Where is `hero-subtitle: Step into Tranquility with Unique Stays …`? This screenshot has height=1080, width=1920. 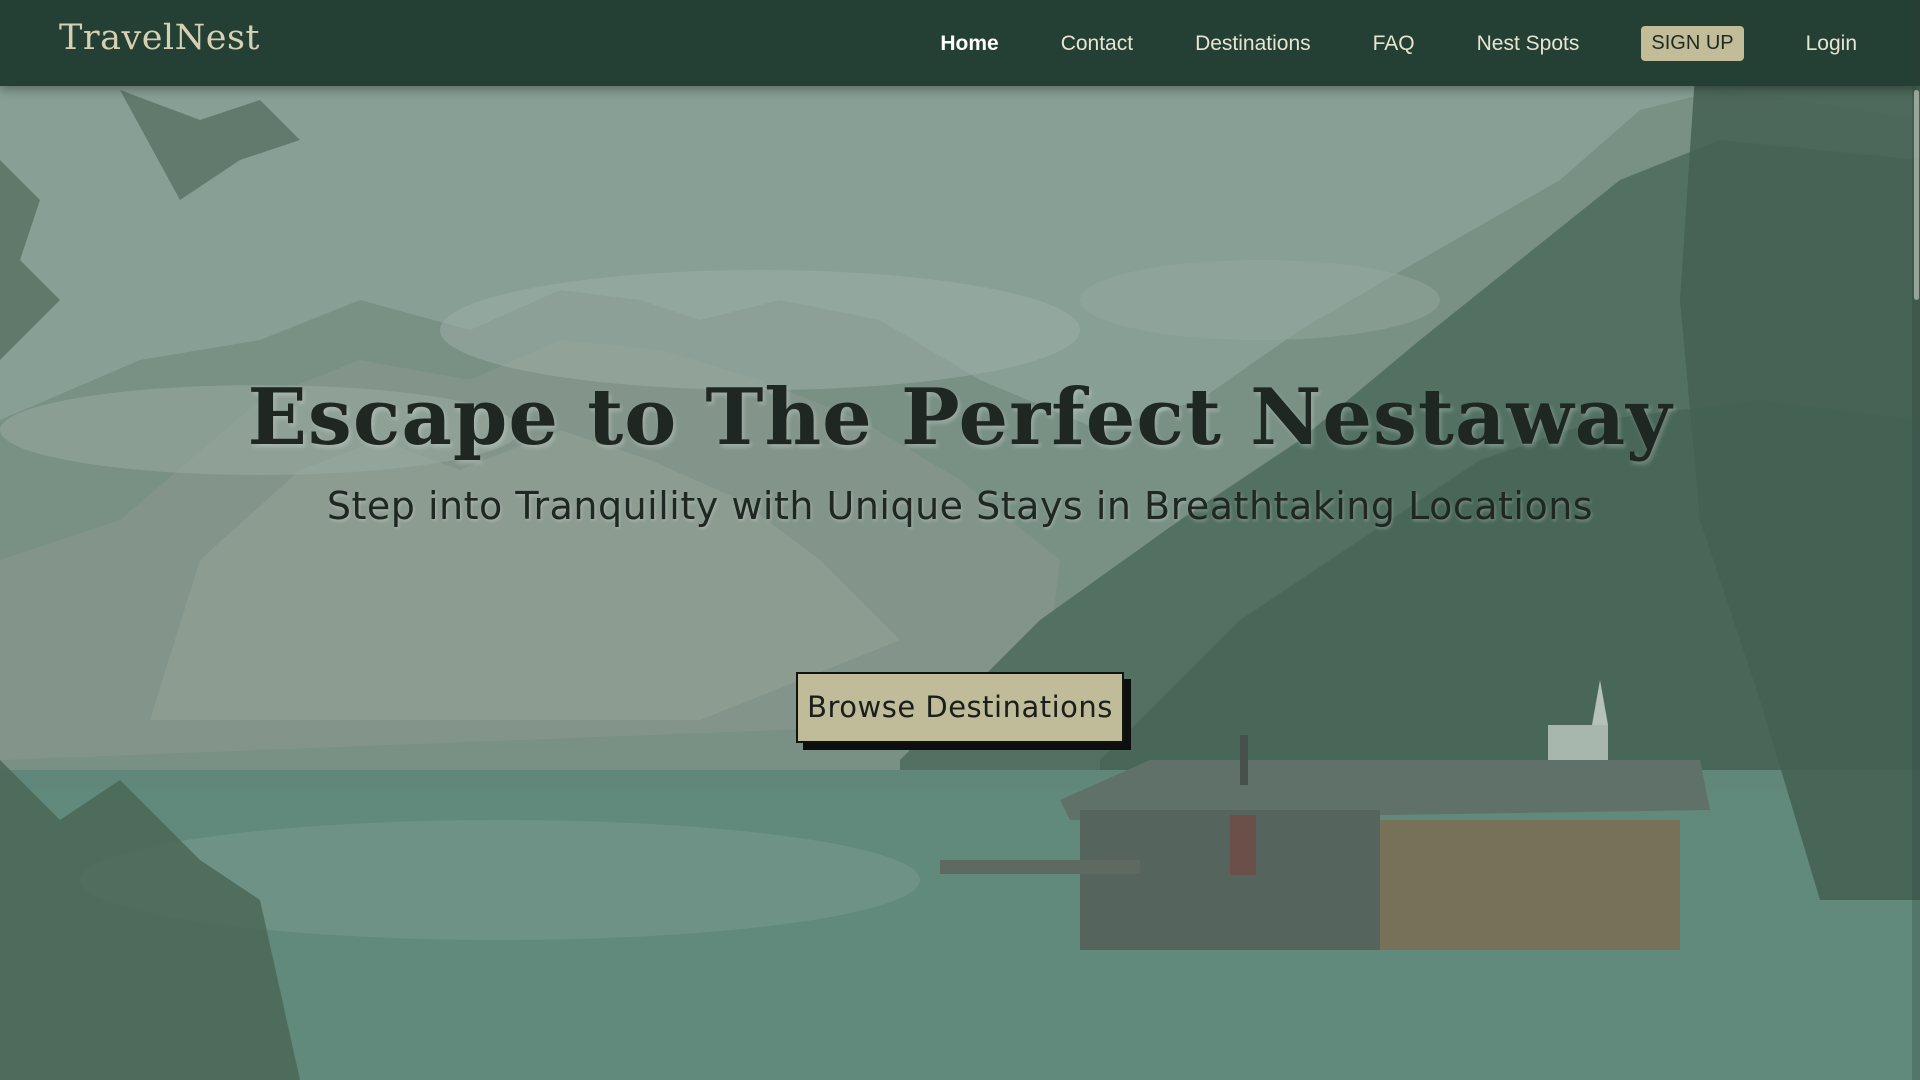 hero-subtitle: Step into Tranquility with Unique Stays … is located at coordinates (960, 506).